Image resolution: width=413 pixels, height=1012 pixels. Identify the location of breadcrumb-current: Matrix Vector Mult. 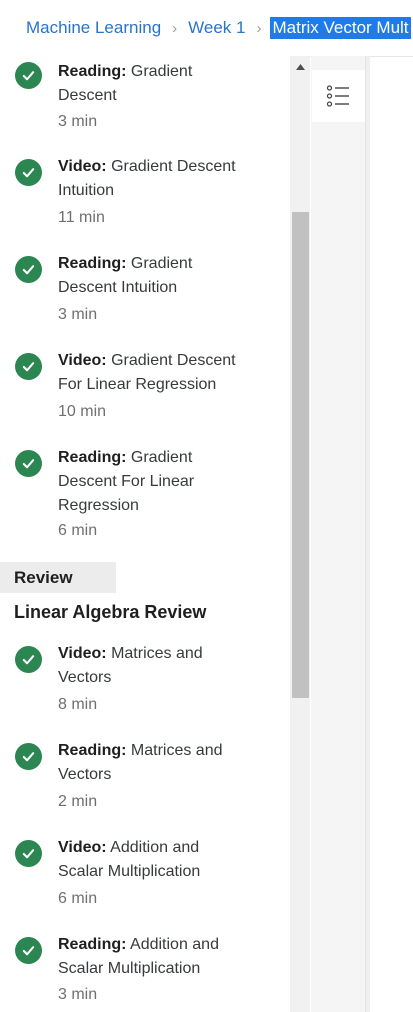
(340, 28).